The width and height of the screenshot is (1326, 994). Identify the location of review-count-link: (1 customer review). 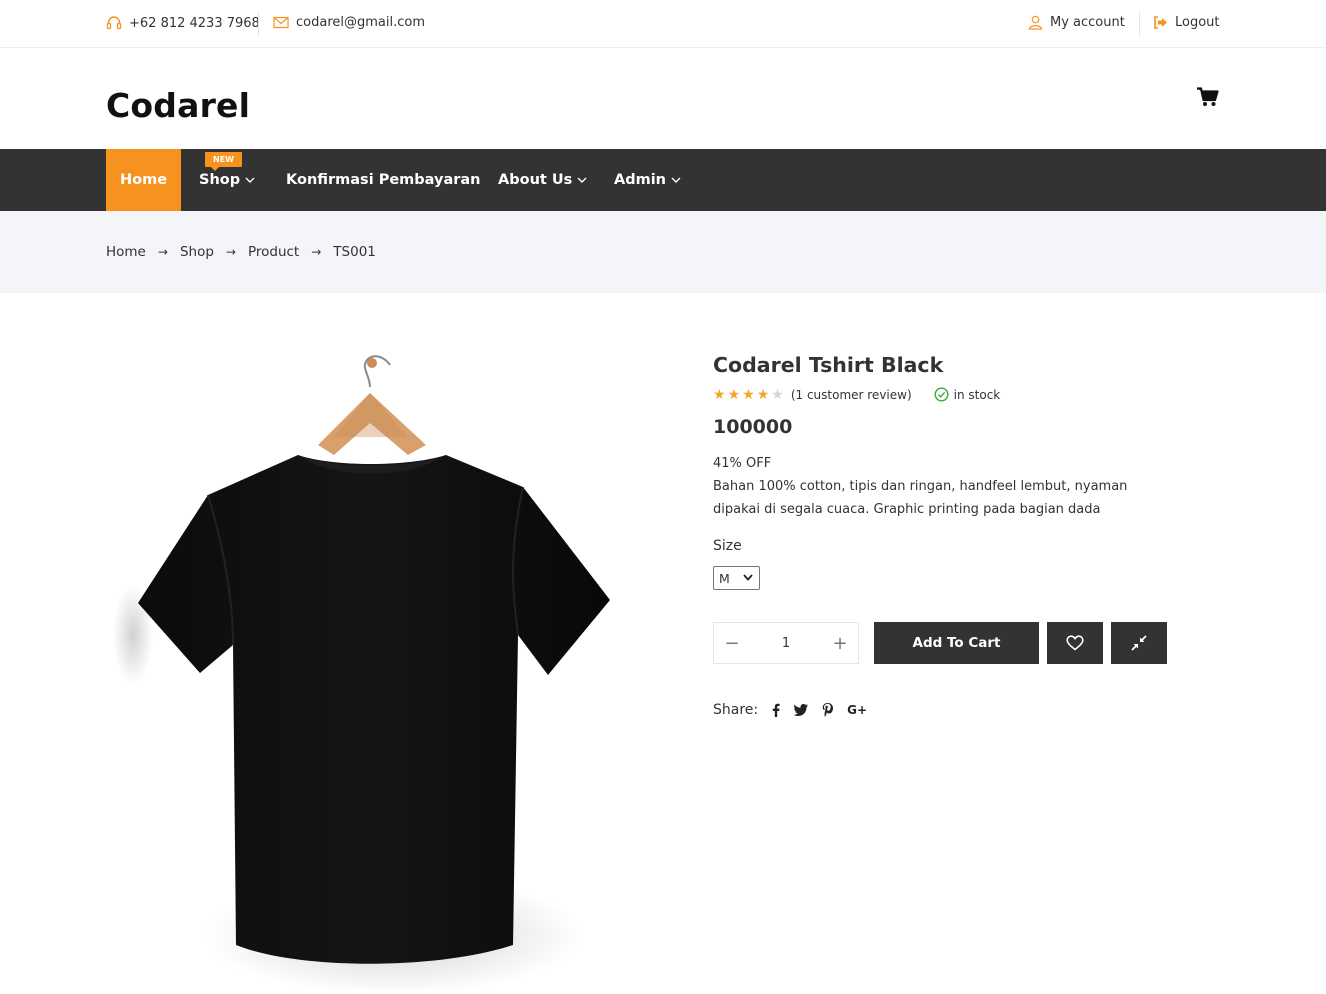
(851, 395).